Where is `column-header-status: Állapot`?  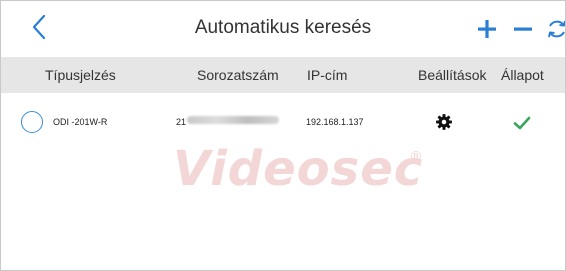 column-header-status: Állapot is located at coordinates (522, 75).